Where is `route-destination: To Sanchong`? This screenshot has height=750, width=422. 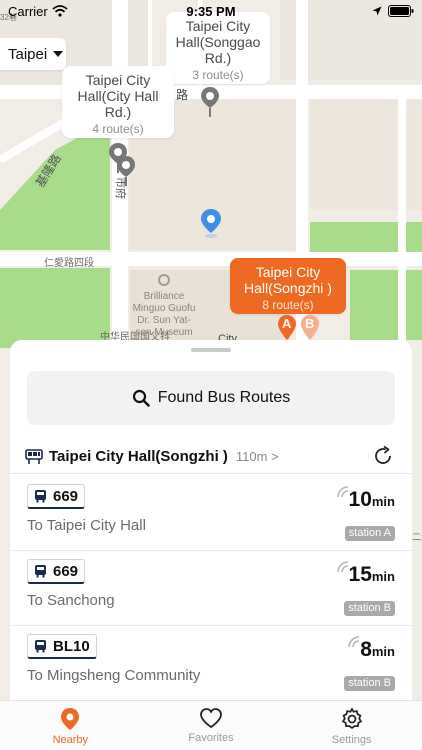 route-destination: To Sanchong is located at coordinates (71, 600).